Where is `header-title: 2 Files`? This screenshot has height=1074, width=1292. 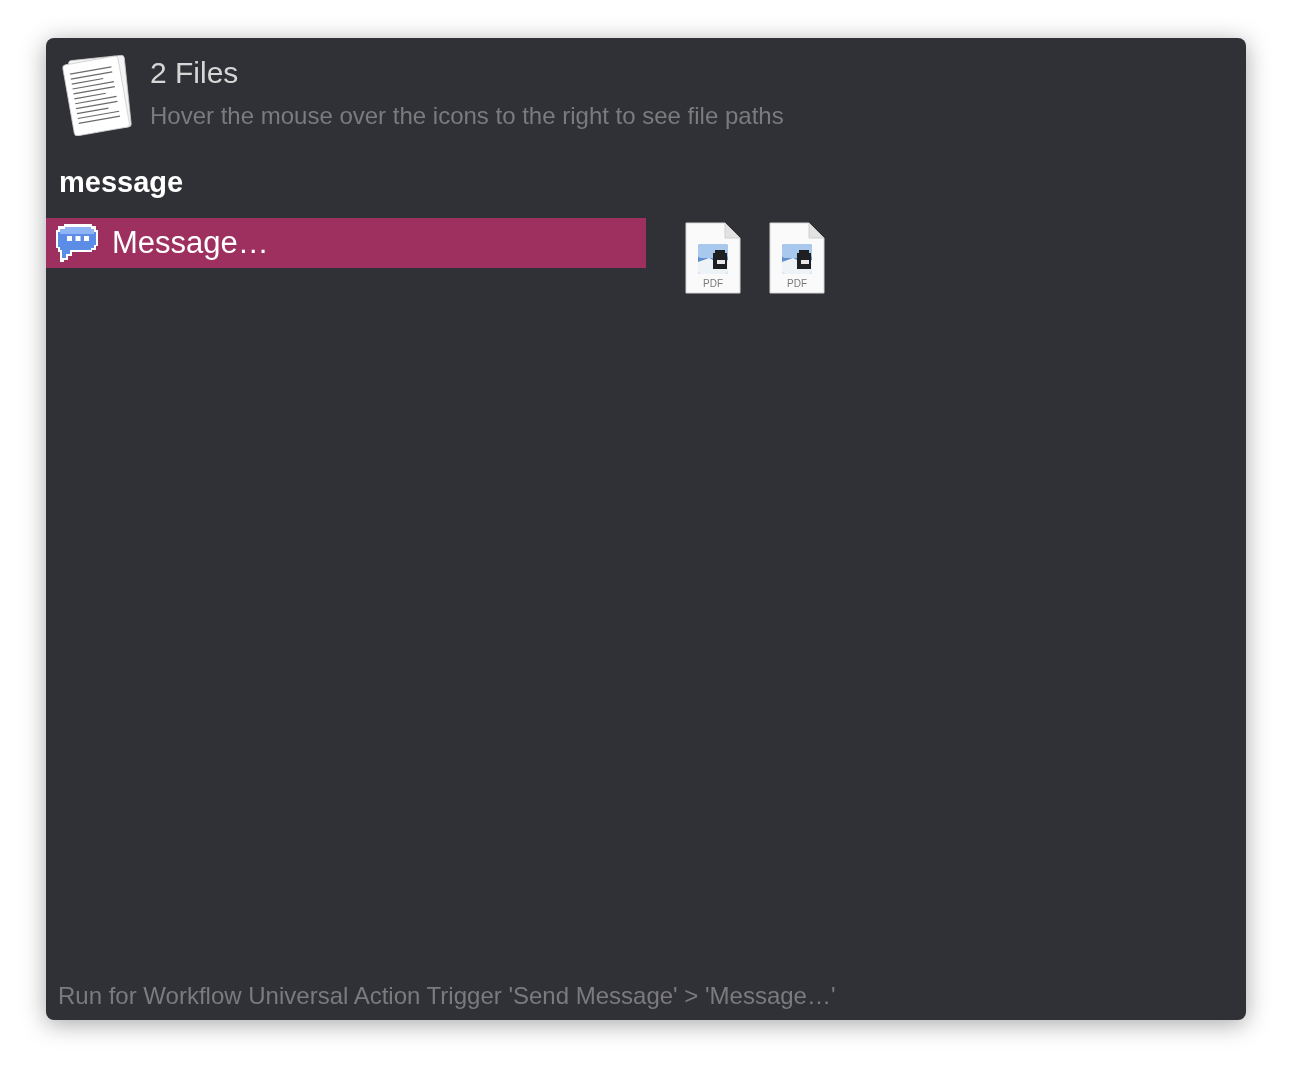
header-title: 2 Files is located at coordinates (195, 73).